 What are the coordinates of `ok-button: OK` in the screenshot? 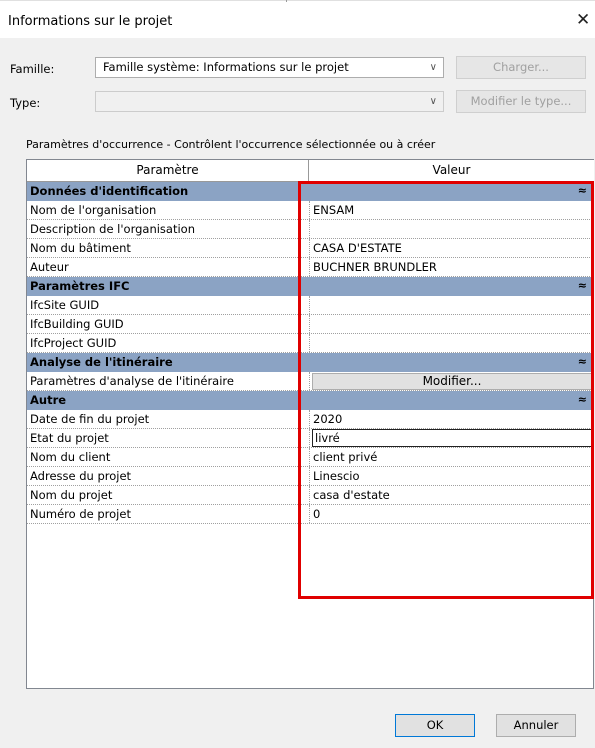 It's located at (435, 725).